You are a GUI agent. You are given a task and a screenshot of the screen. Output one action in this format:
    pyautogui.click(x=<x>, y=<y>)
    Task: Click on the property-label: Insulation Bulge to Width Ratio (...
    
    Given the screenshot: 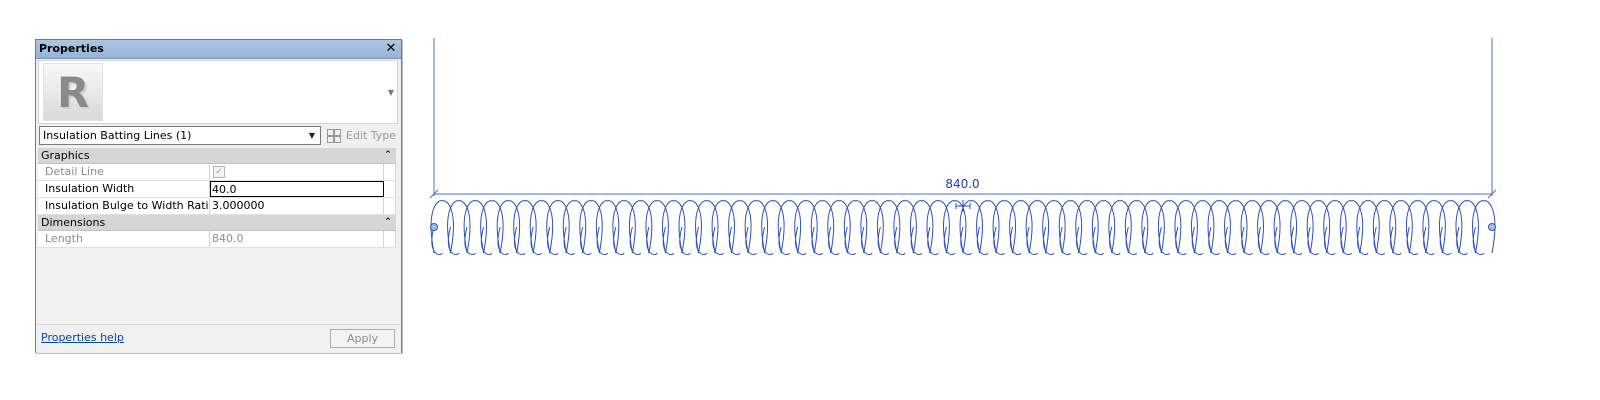 What is the action you would take?
    pyautogui.click(x=124, y=206)
    